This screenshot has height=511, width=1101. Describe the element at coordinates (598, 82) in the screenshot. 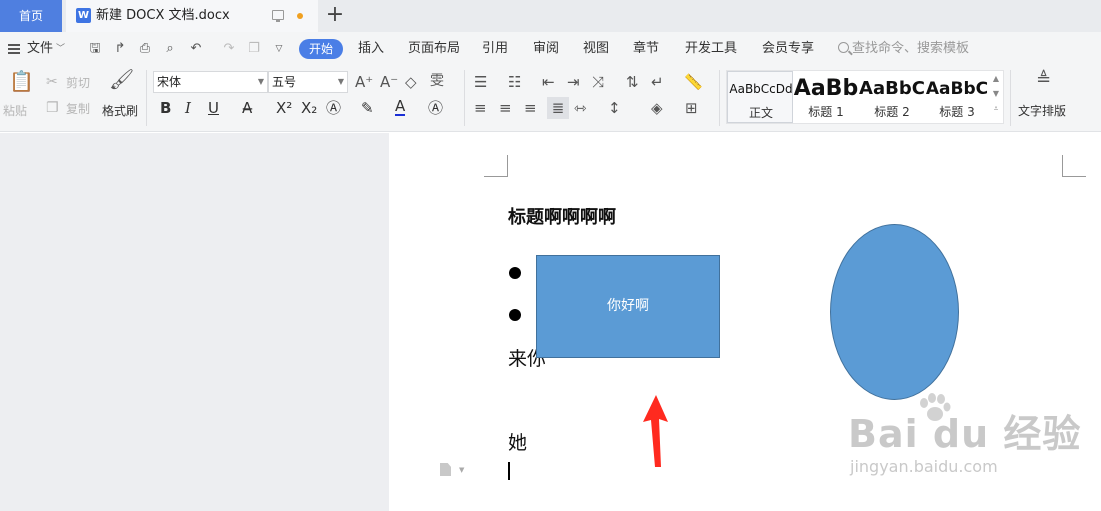

I see `chinese-layout-icon: ⤨` at that location.